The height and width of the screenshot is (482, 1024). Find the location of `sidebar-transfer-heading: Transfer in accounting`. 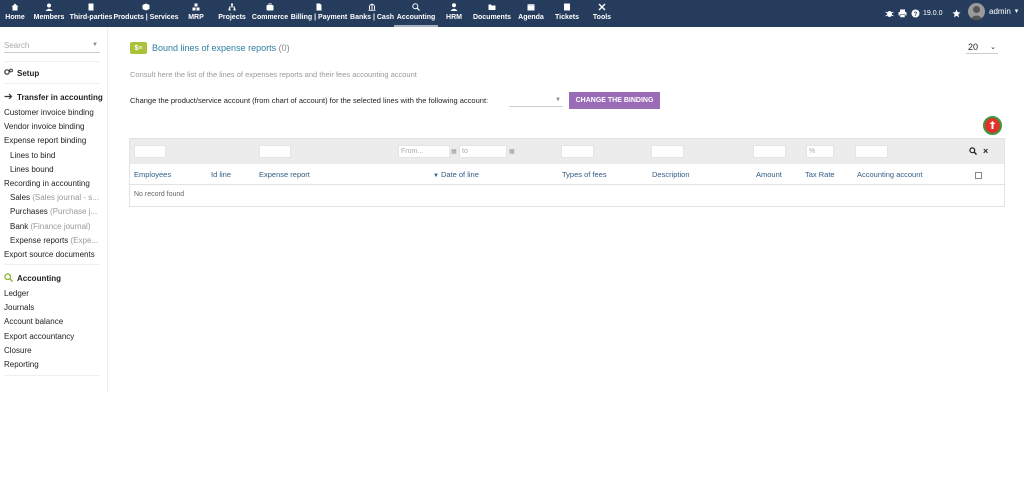

sidebar-transfer-heading: Transfer in accounting is located at coordinates (53, 97).